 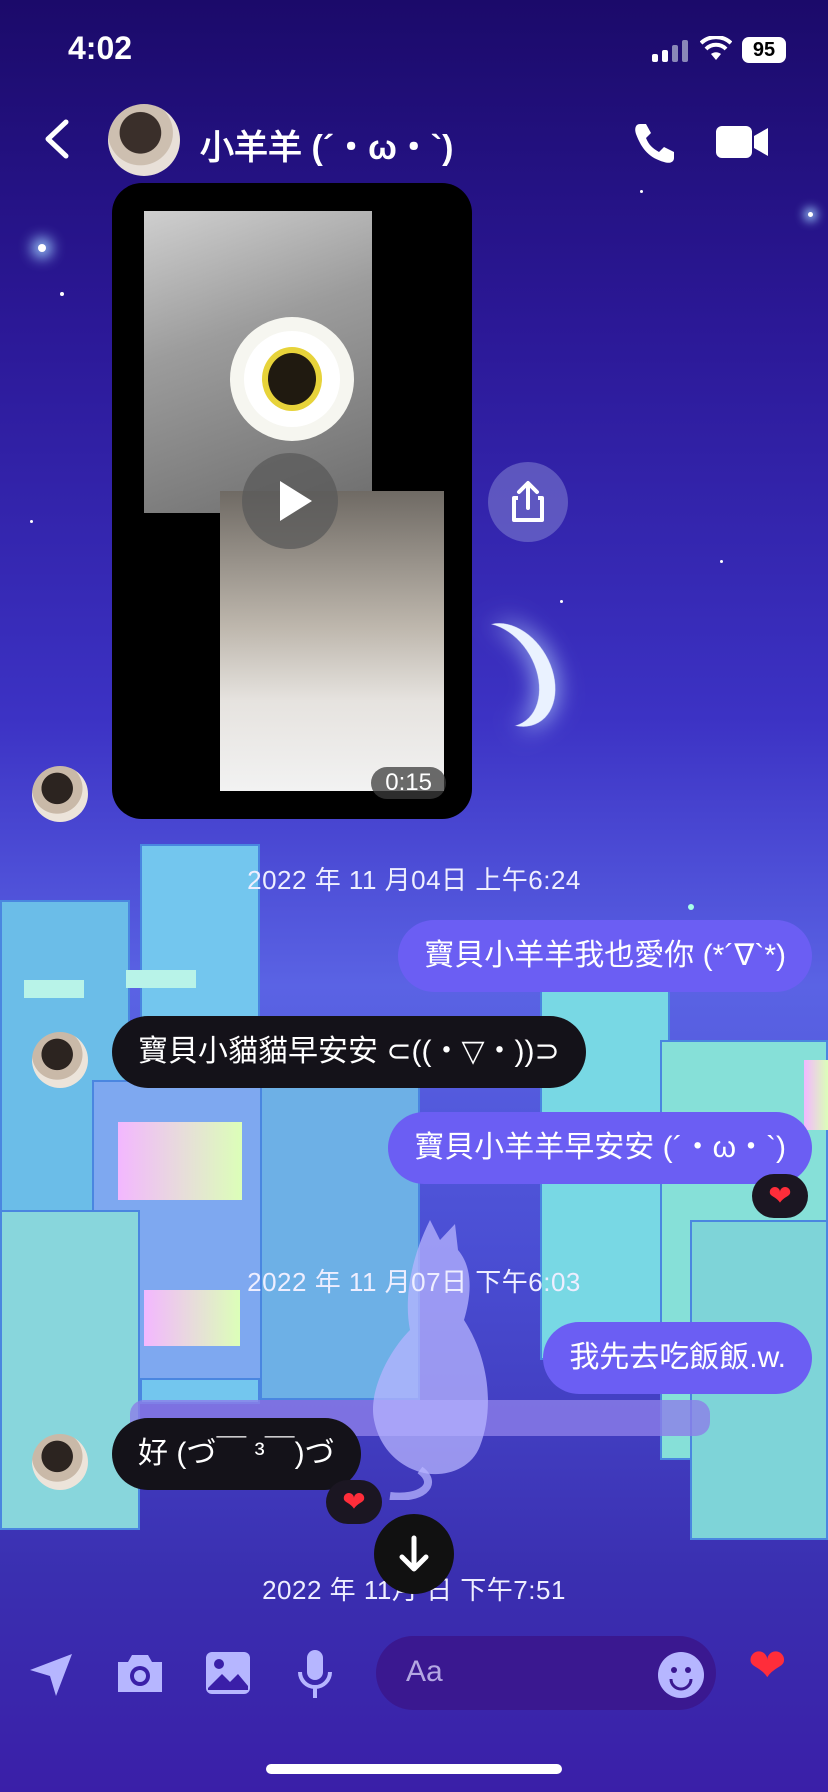 I want to click on message-input-placeholder: Aa, so click(x=424, y=1671).